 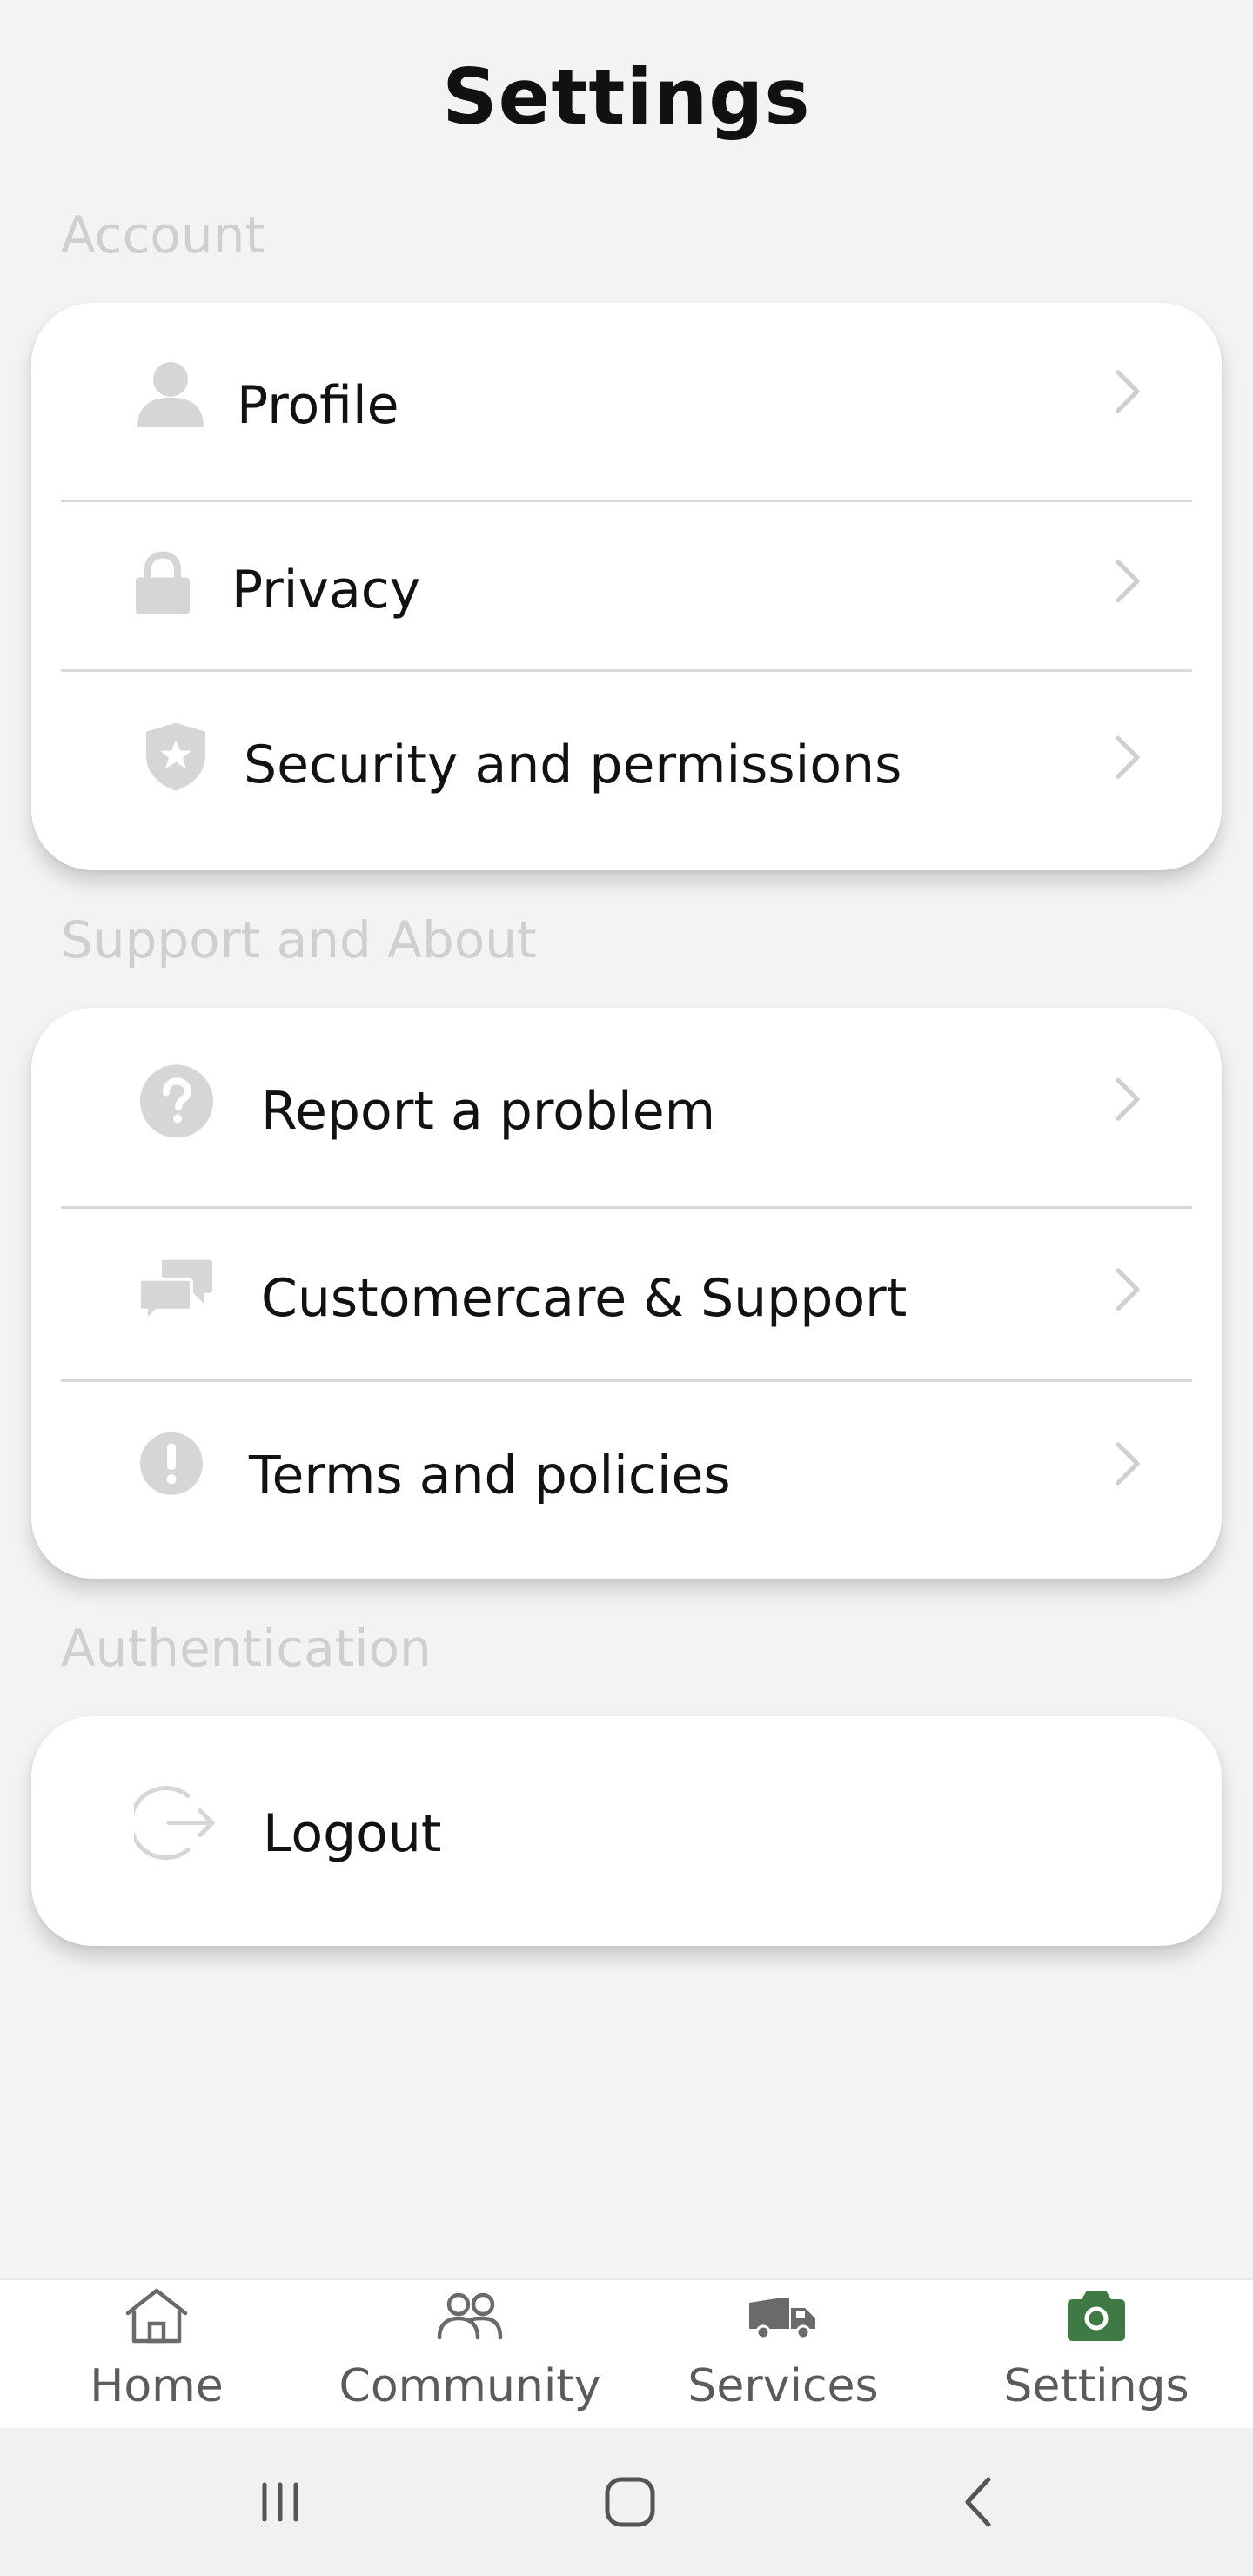 What do you see at coordinates (783, 2355) in the screenshot?
I see `nav-item-services: Services` at bounding box center [783, 2355].